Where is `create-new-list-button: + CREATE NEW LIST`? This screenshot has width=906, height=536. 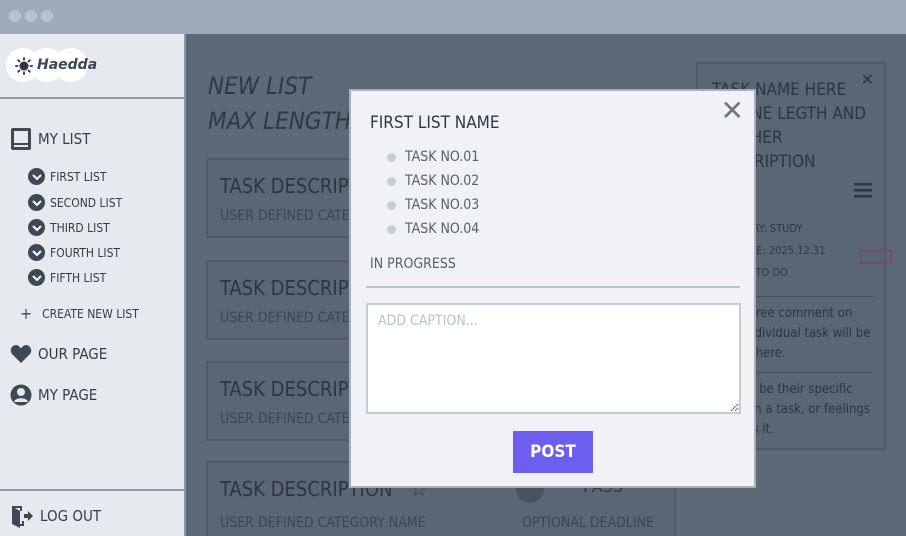 create-new-list-button: + CREATE NEW LIST is located at coordinates (79, 313).